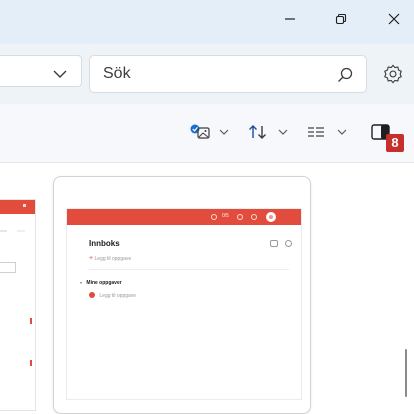  What do you see at coordinates (395, 143) in the screenshot?
I see `count-badge: 8` at bounding box center [395, 143].